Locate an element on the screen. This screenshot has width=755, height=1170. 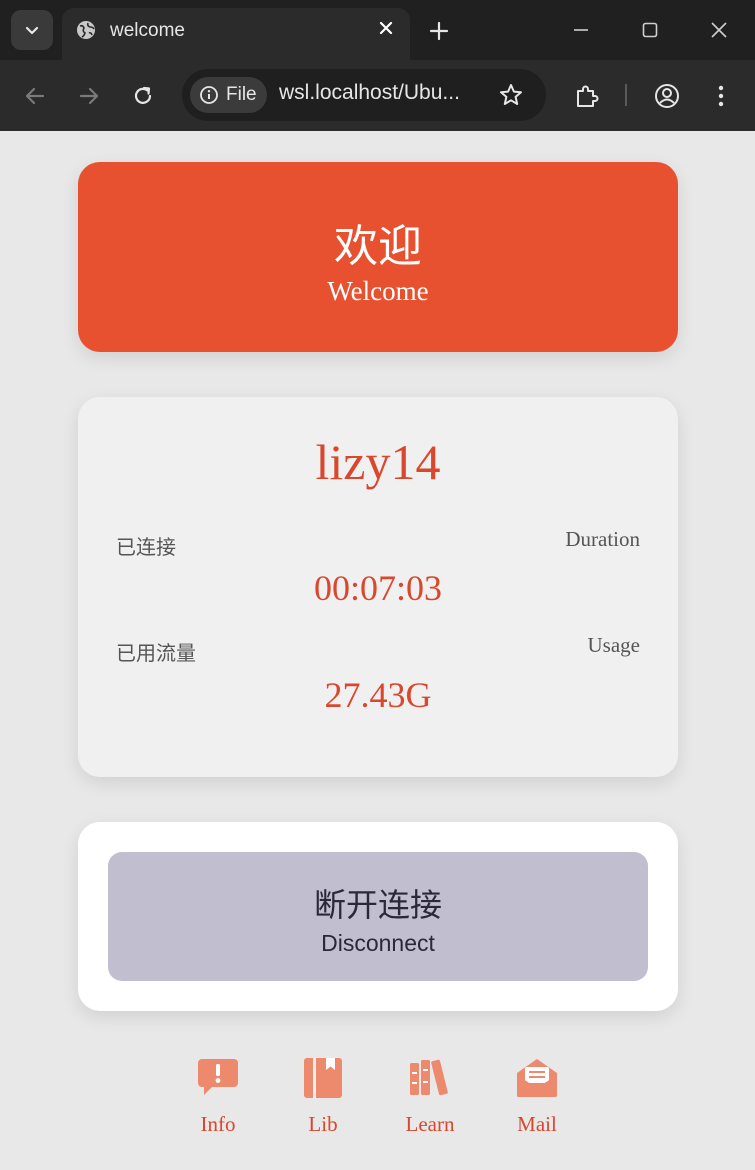
nav-label-lib: Lib is located at coordinates (323, 1124).